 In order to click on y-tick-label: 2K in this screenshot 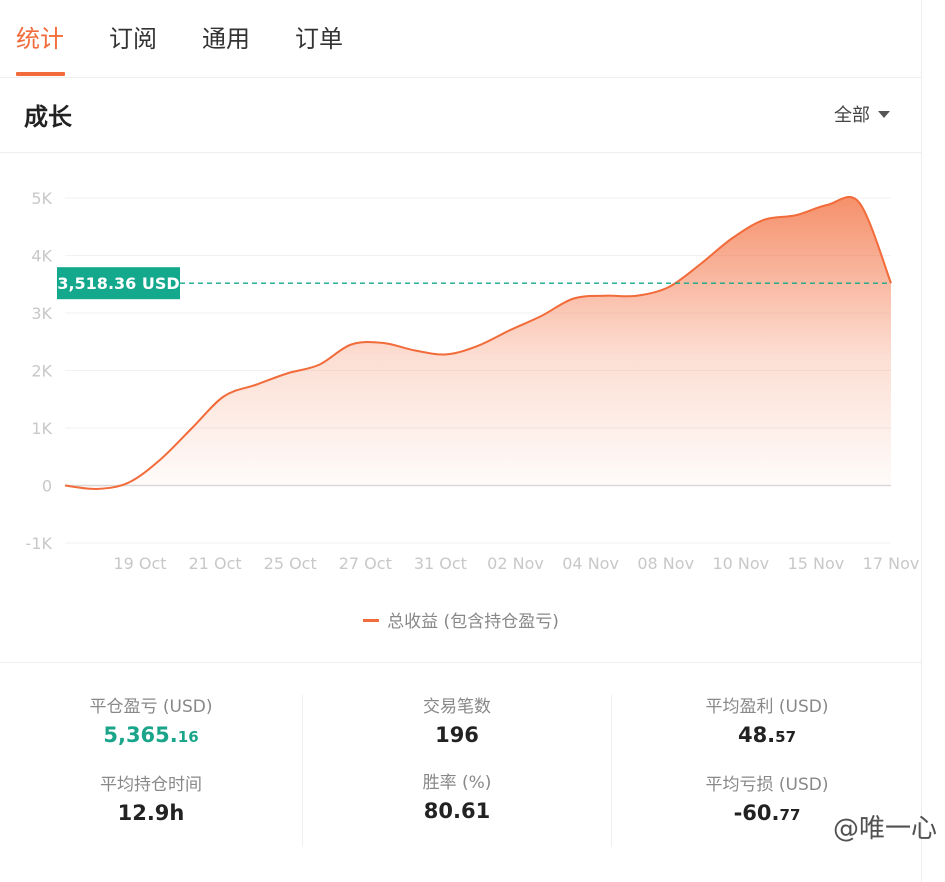, I will do `click(41, 371)`.